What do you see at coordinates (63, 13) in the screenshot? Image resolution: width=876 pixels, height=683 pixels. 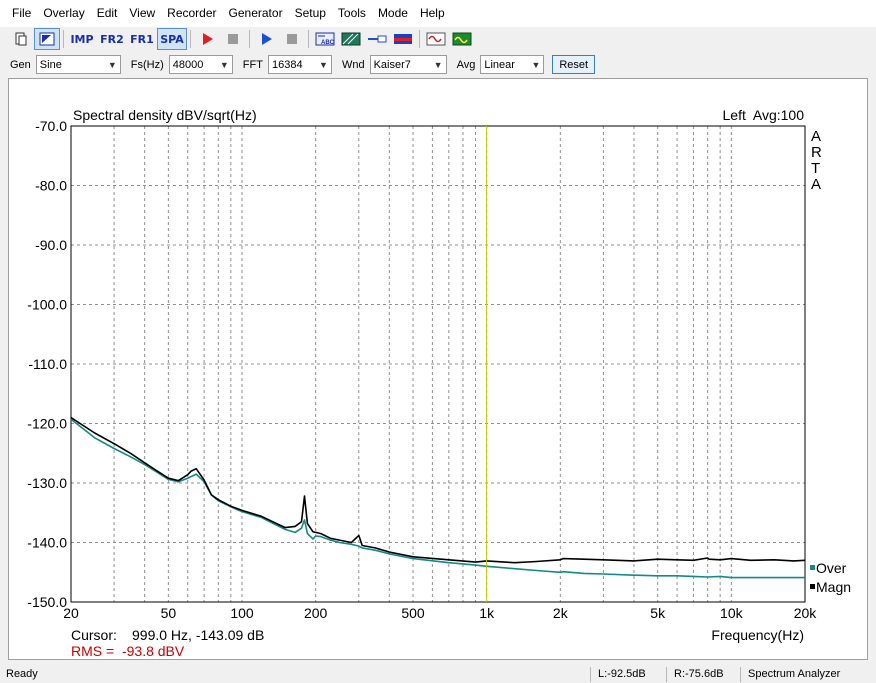 I see `menu-overlay: Overlay` at bounding box center [63, 13].